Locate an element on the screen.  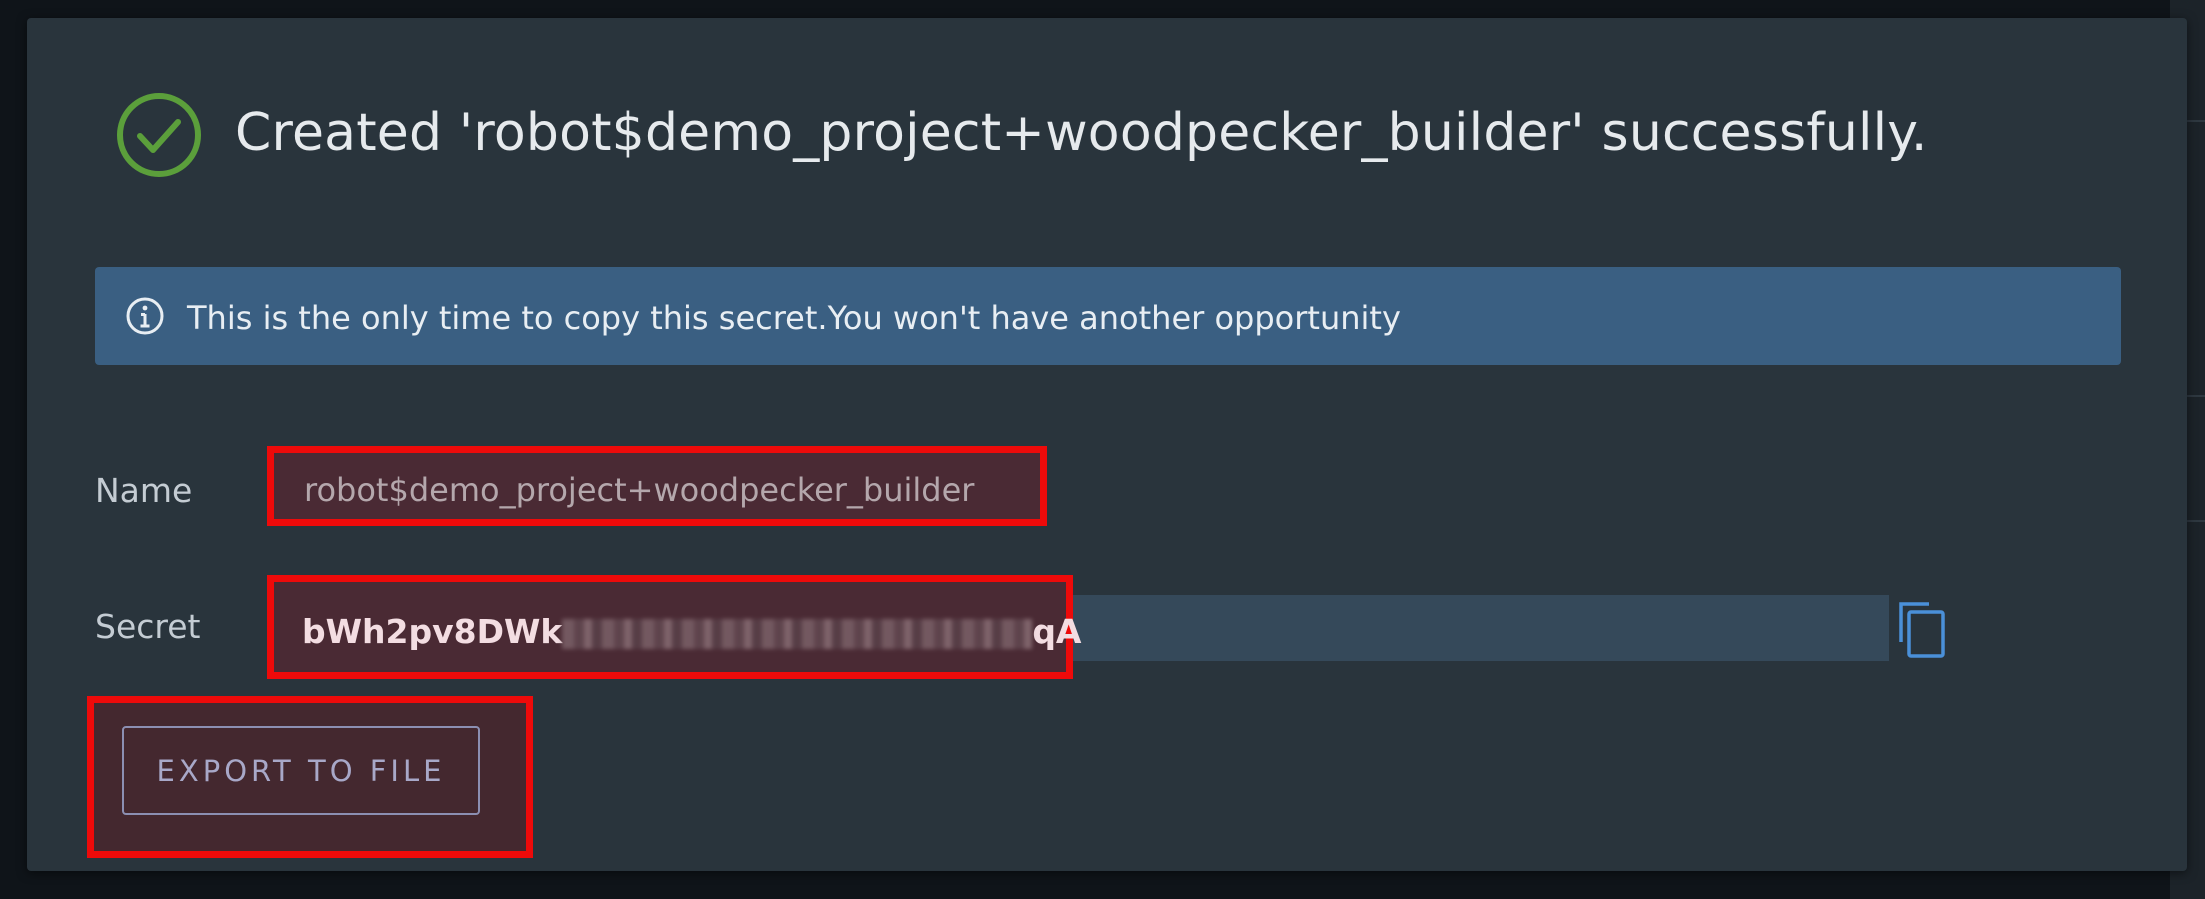
secret-value: bWh2pv8DWk qA is located at coordinates (691, 631).